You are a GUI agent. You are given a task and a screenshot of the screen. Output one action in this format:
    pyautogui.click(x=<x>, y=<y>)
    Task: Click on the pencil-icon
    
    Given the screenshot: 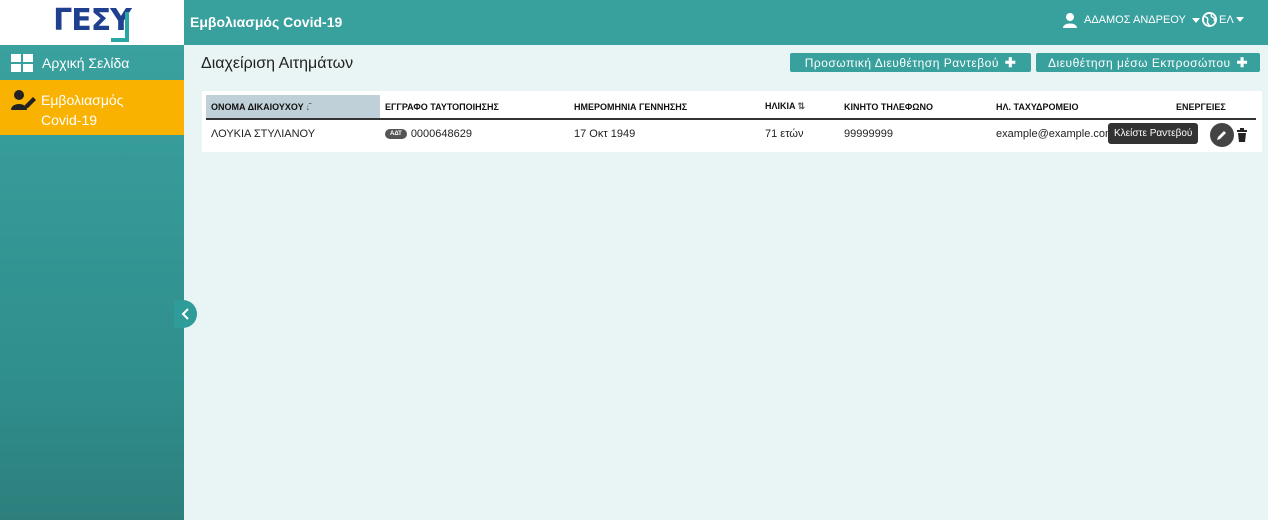 What is the action you would take?
    pyautogui.click(x=1221, y=135)
    